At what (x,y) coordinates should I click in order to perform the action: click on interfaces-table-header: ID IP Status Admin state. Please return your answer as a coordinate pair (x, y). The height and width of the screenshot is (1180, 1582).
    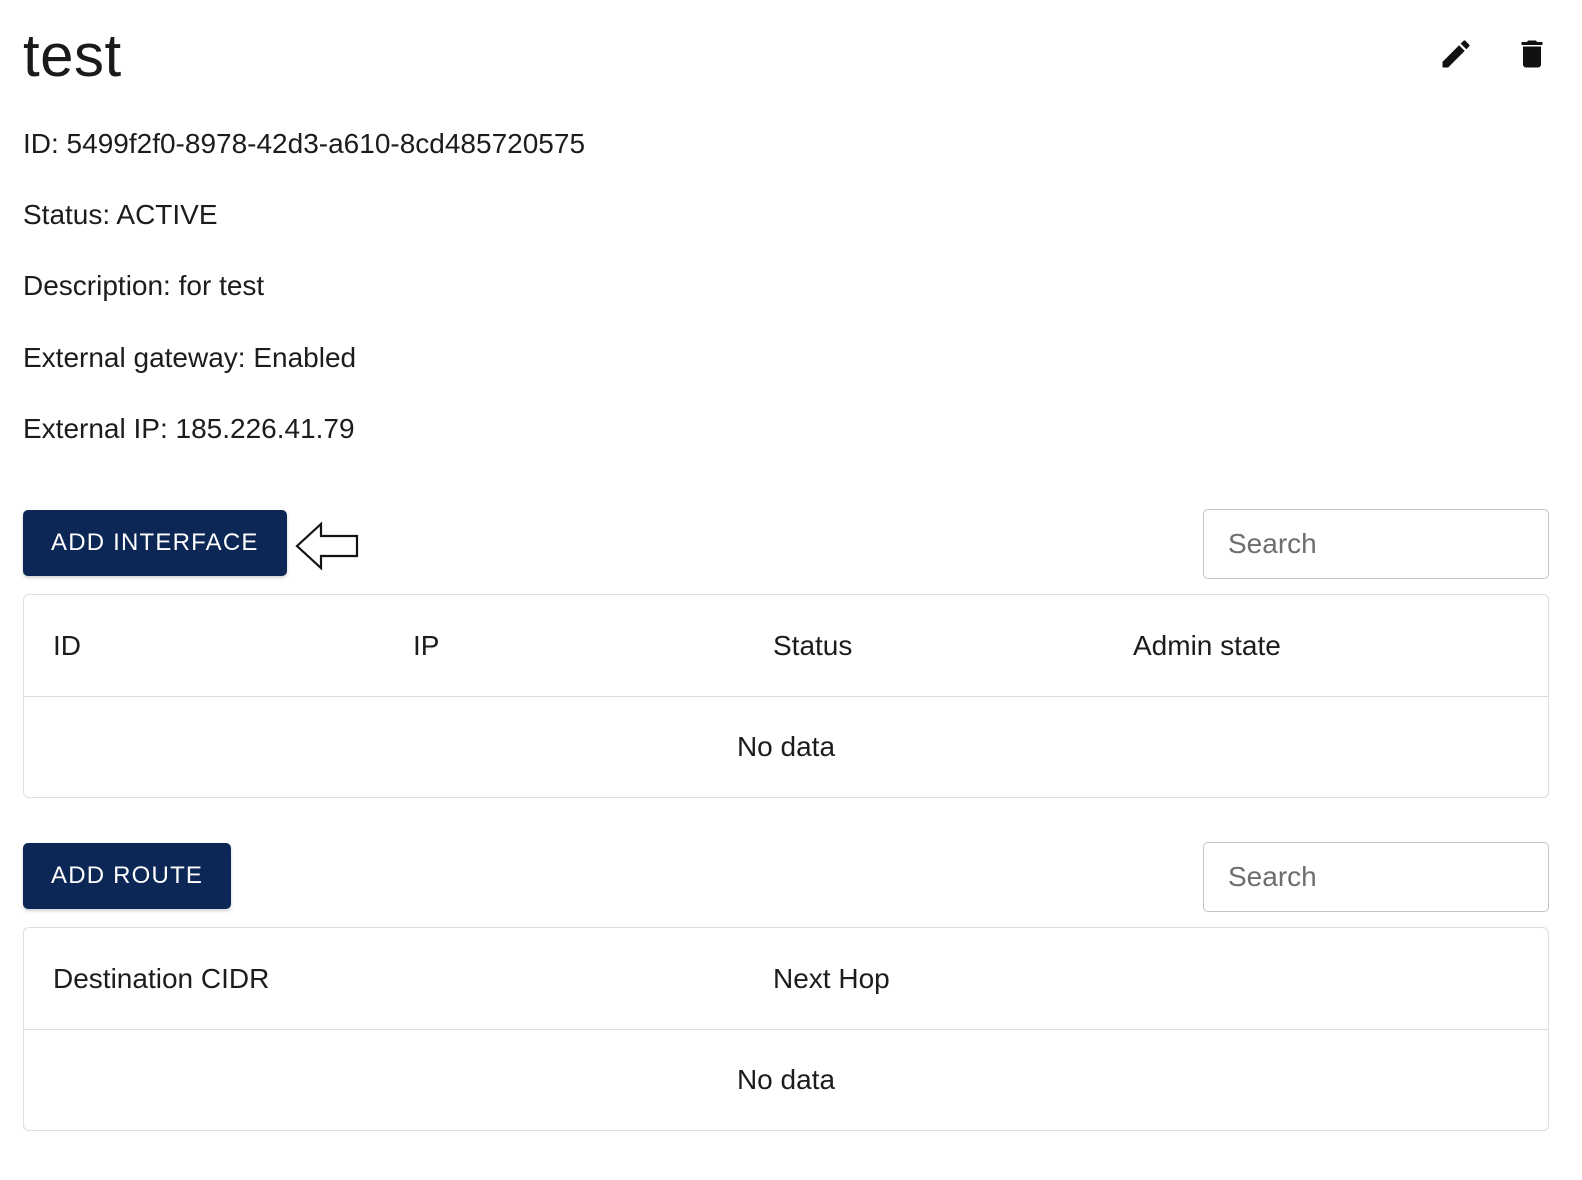
    Looking at the image, I should click on (786, 646).